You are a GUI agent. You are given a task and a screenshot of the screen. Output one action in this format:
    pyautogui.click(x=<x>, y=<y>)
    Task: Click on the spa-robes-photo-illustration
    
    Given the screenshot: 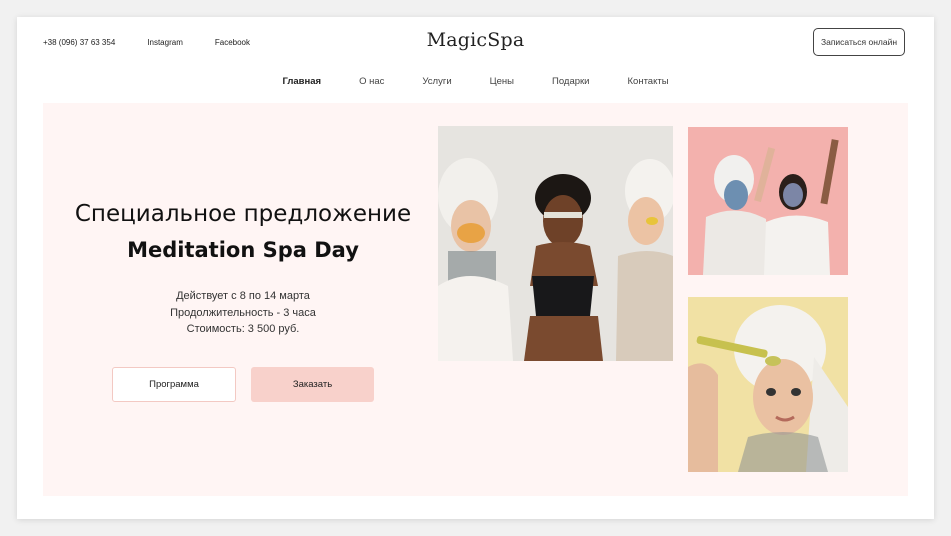 What is the action you would take?
    pyautogui.click(x=768, y=201)
    